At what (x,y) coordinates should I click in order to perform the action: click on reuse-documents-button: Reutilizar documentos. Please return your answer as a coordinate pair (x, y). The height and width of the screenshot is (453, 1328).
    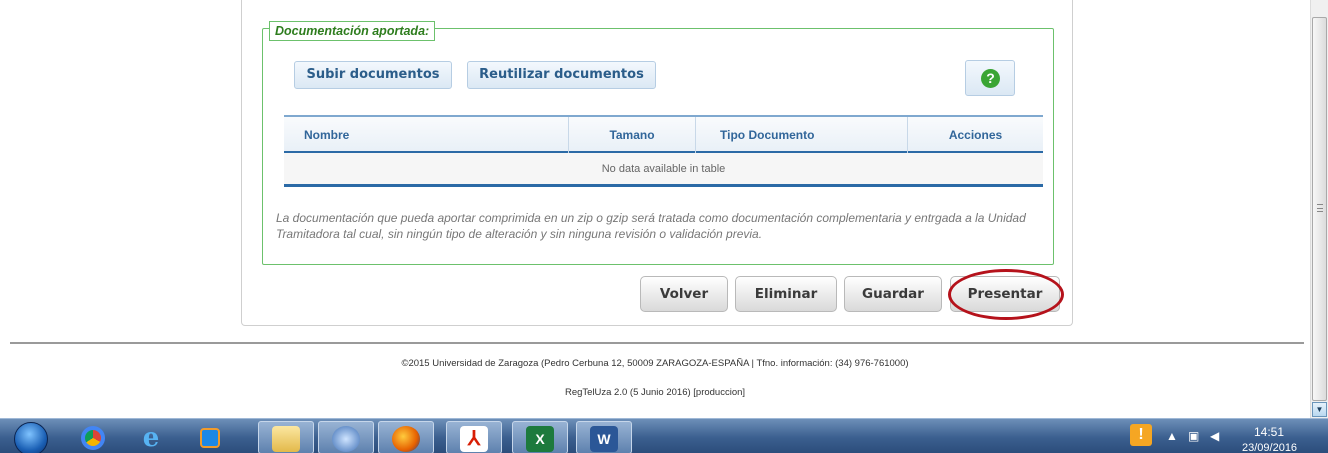
    Looking at the image, I should click on (561, 75).